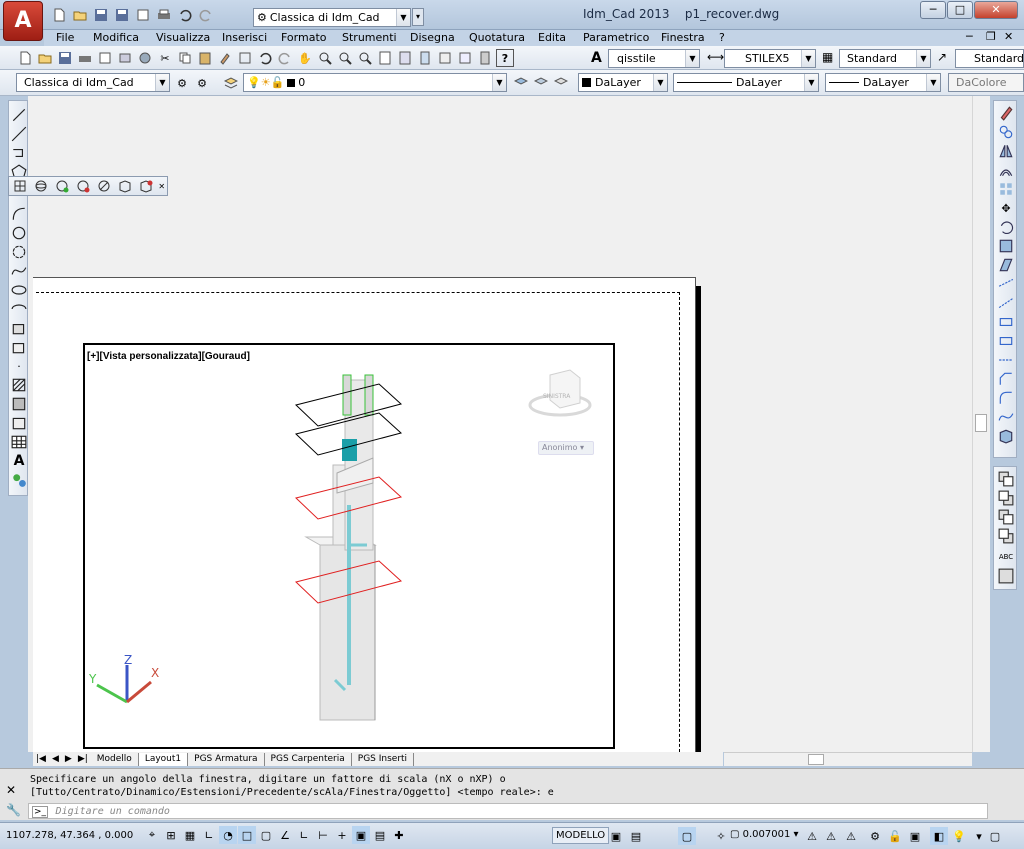  Describe the element at coordinates (915, 836) in the screenshot. I see `hardware-acceleration-icon: ▣` at that location.